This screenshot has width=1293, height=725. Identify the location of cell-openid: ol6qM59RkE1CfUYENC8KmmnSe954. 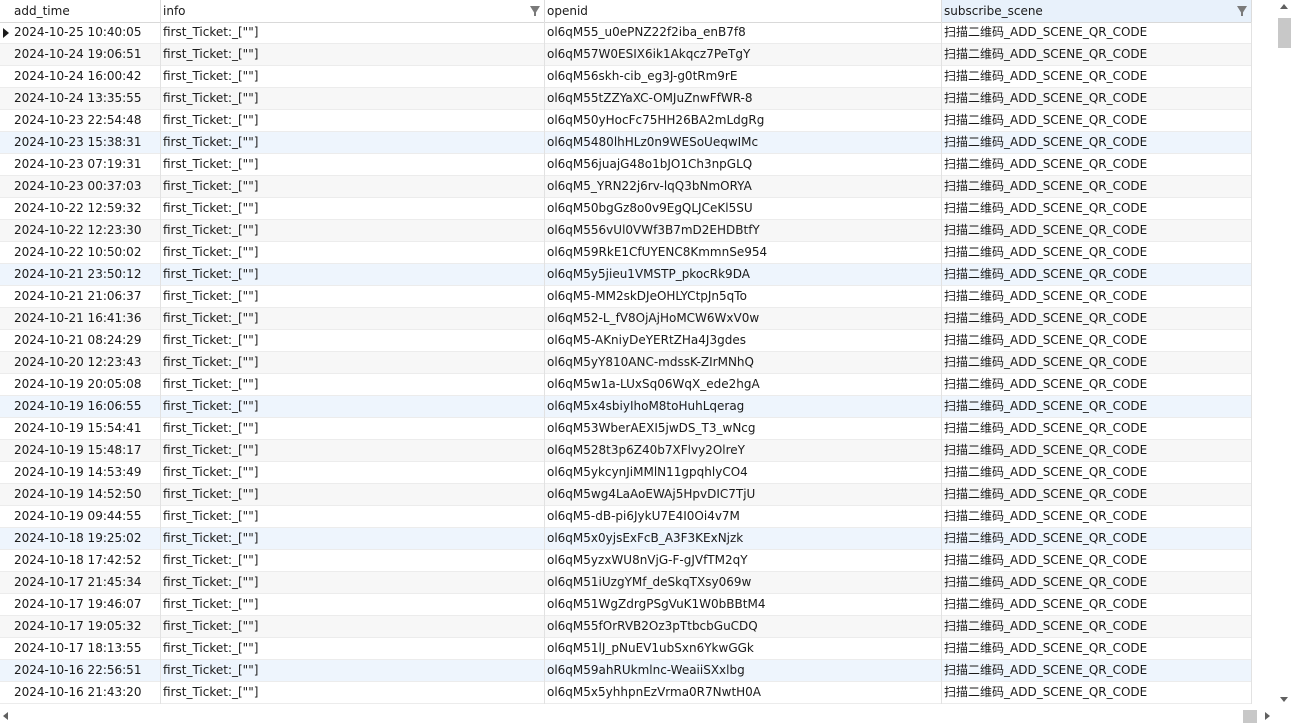
(743, 253).